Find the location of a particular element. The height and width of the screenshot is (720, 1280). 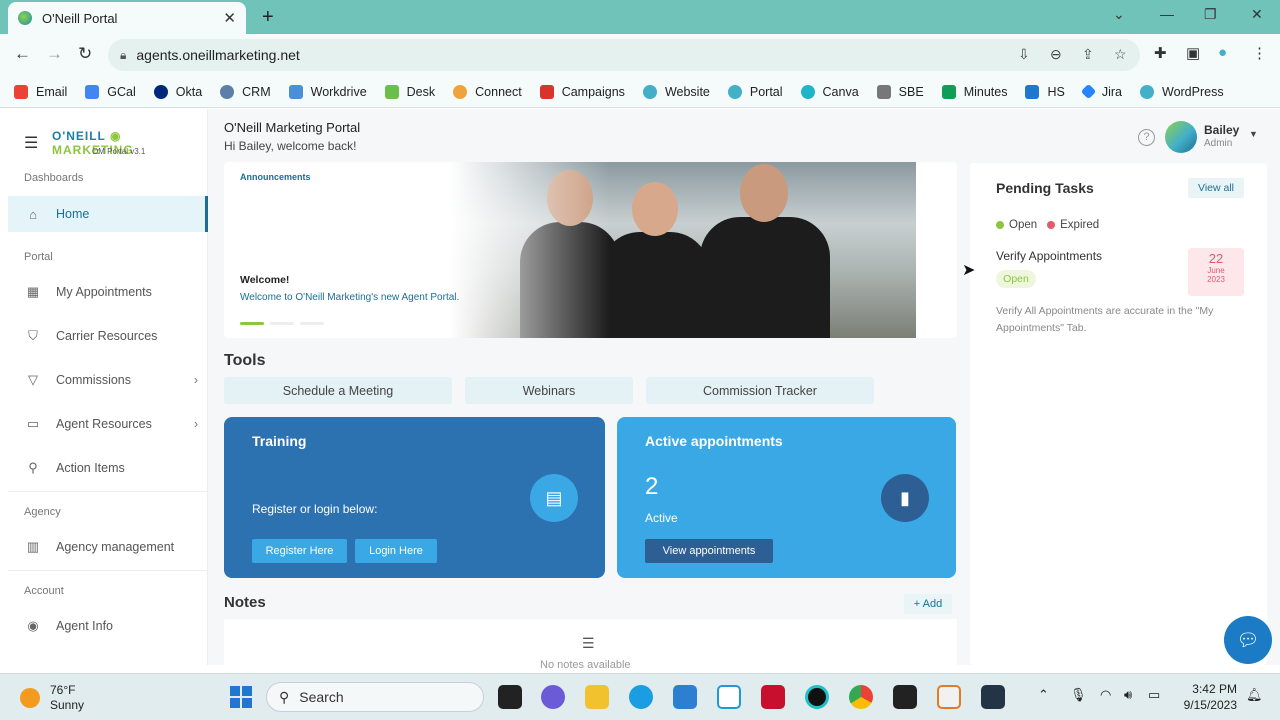

mcafee-icon is located at coordinates (773, 697).